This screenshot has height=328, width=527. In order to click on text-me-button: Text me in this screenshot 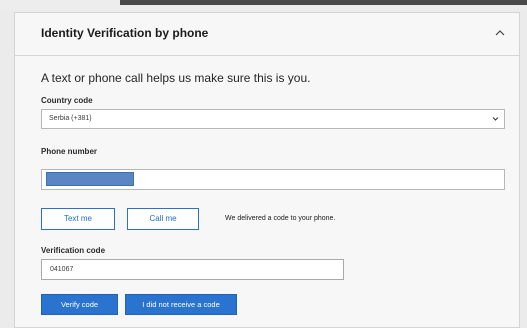, I will do `click(78, 219)`.